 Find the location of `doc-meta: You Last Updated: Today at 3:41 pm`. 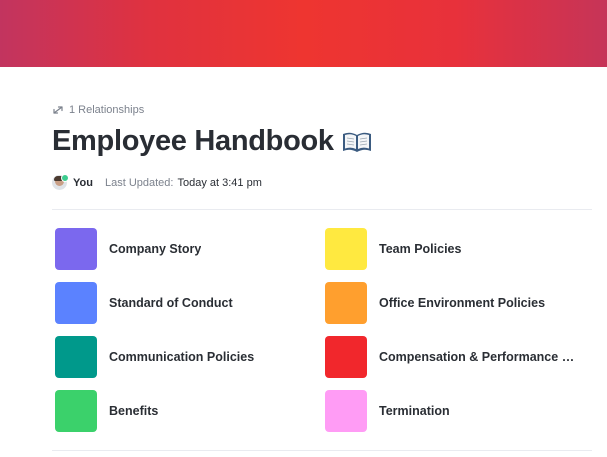

doc-meta: You Last Updated: Today at 3:41 pm is located at coordinates (157, 182).